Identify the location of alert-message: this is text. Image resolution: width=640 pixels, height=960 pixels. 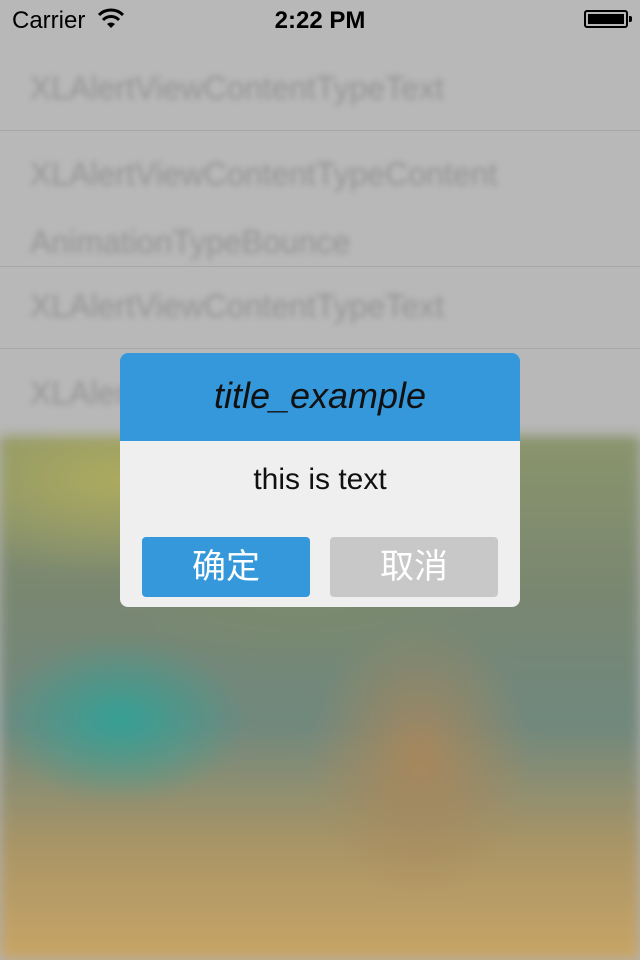
(320, 479).